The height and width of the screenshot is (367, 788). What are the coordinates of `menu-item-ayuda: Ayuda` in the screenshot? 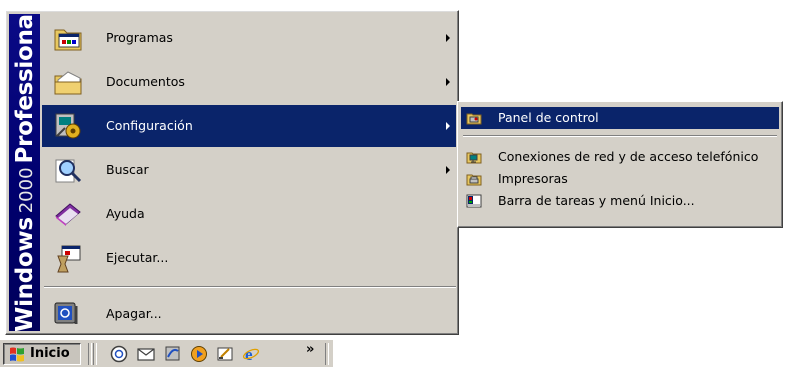 It's located at (249, 214).